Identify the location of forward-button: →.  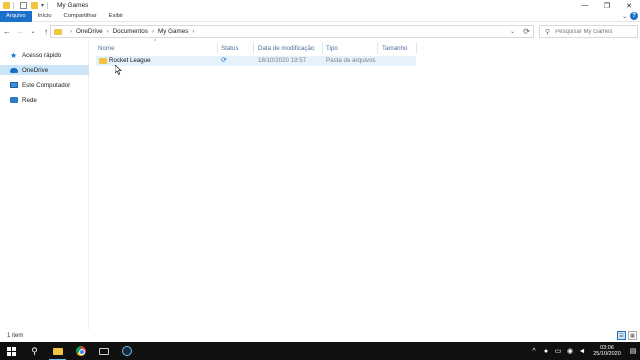
(20, 32).